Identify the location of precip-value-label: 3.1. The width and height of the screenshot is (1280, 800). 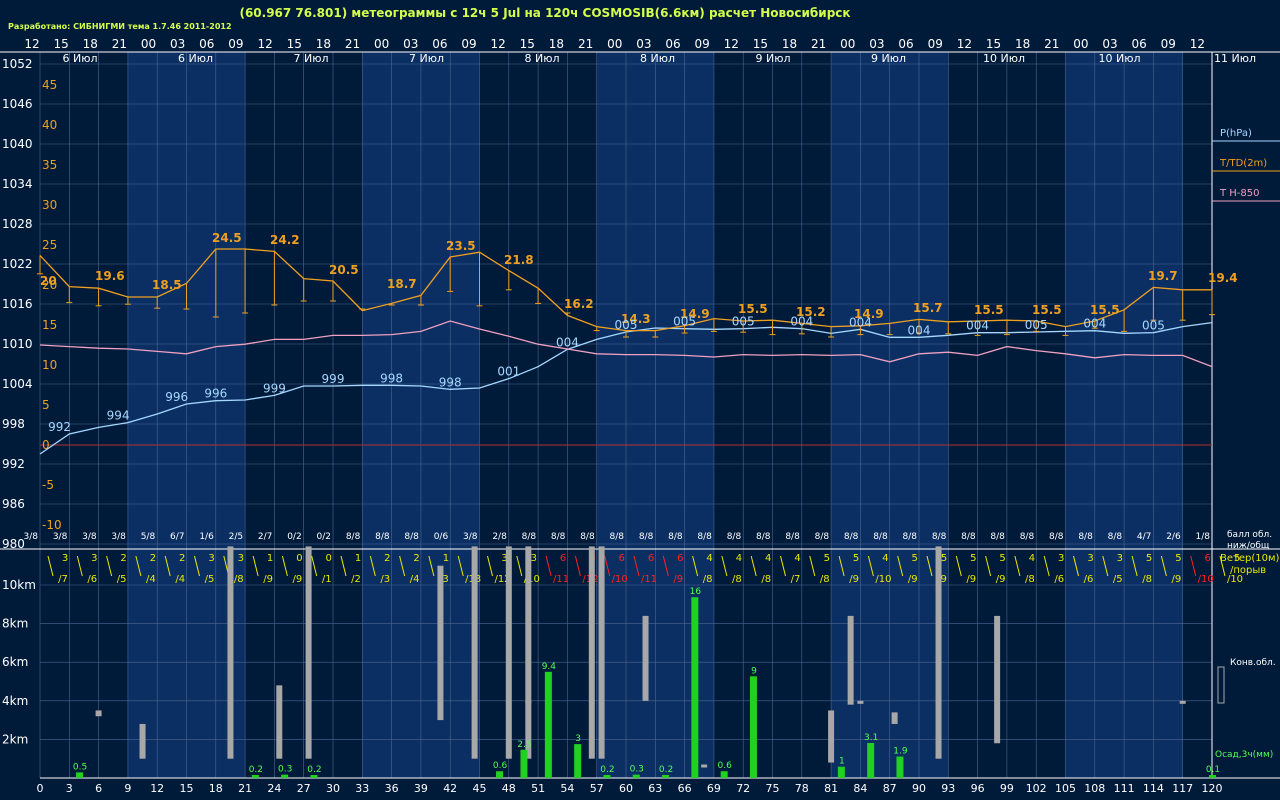
(871, 738).